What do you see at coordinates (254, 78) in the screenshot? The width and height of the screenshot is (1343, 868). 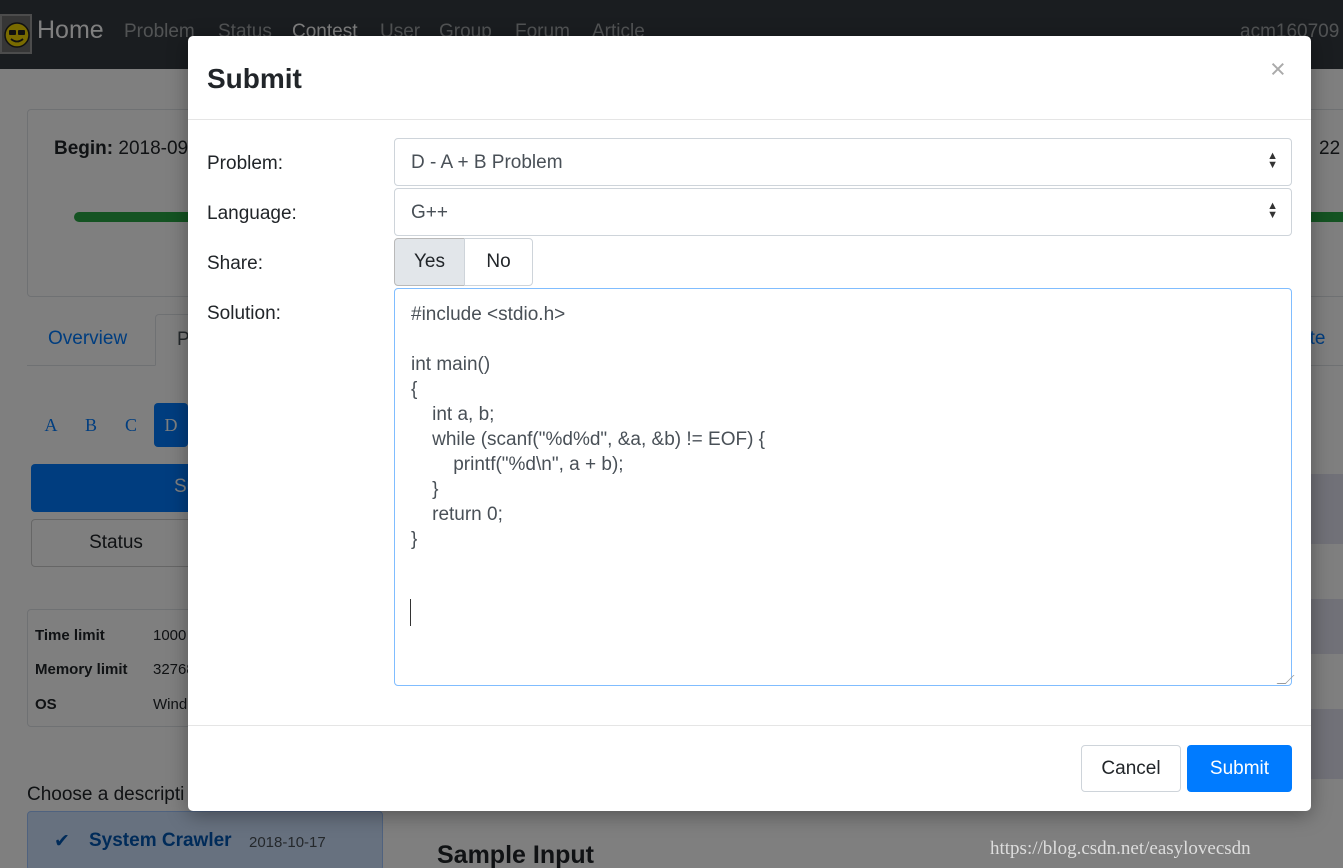 I see `modal-title: Submit` at bounding box center [254, 78].